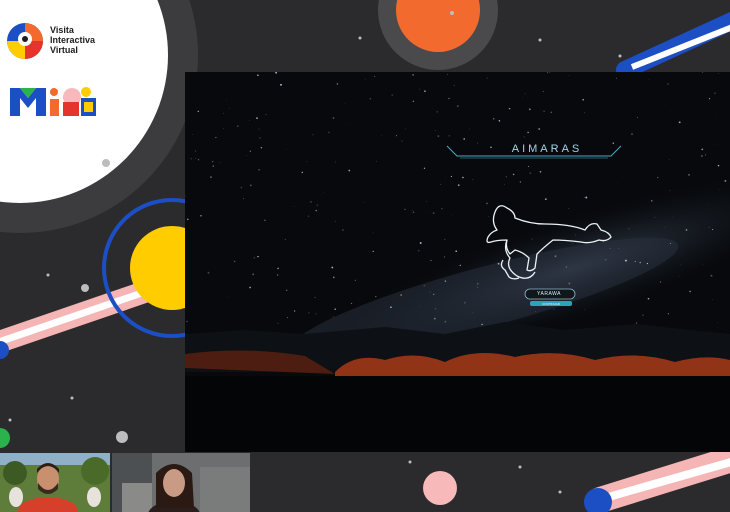 The image size is (730, 512). What do you see at coordinates (73, 40) in the screenshot?
I see `brand-line-2: Interactiva` at bounding box center [73, 40].